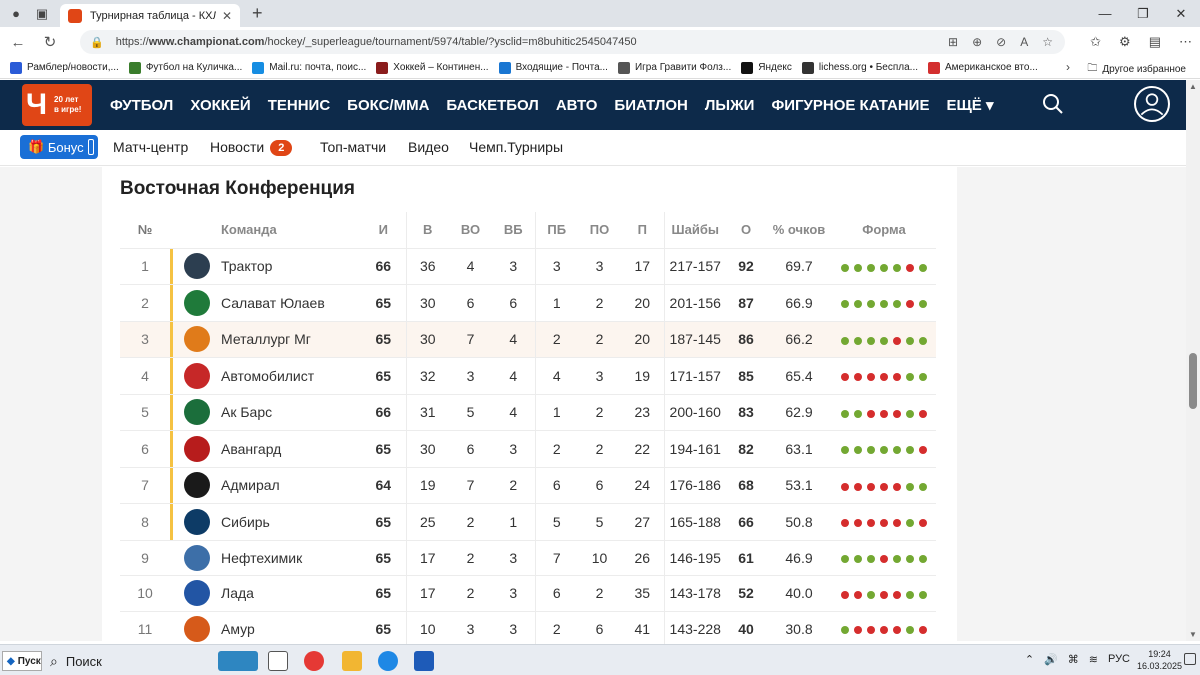 Image resolution: width=1200 pixels, height=675 pixels. What do you see at coordinates (799, 230) in the screenshot?
I see `col-header-points-pct: % очков` at bounding box center [799, 230].